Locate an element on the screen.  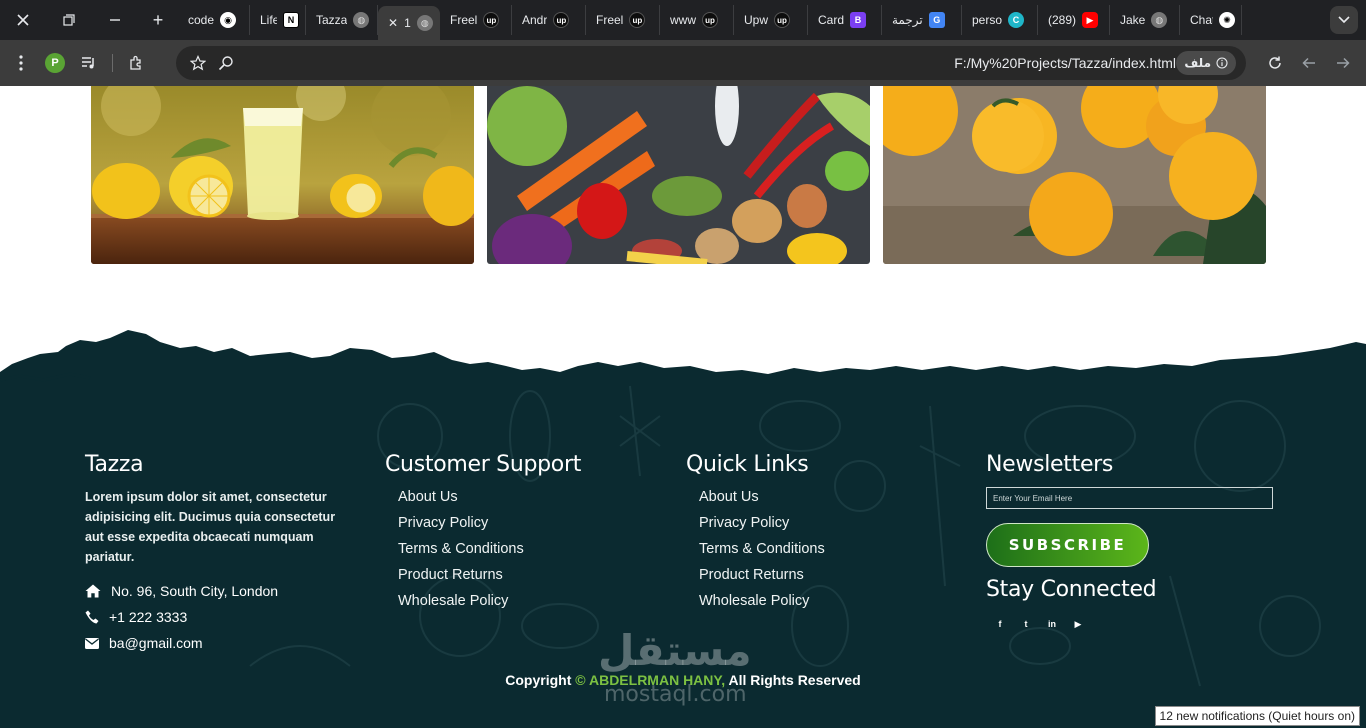
browser-tab: code ◉ is located at coordinates (214, 20).